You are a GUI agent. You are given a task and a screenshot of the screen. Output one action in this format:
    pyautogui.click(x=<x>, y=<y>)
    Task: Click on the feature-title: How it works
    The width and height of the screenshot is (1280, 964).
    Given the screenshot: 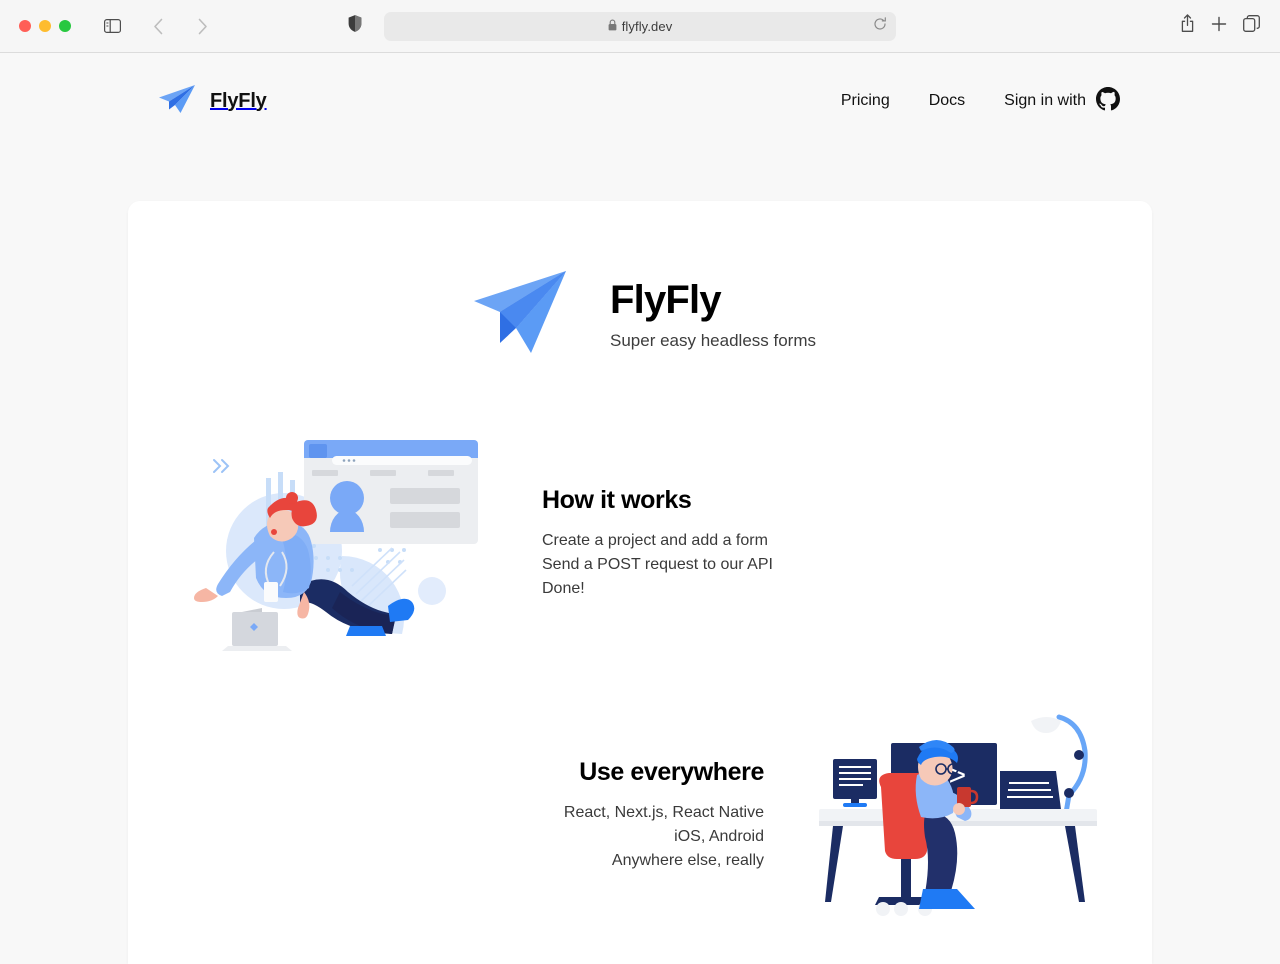 What is the action you would take?
    pyautogui.click(x=617, y=500)
    